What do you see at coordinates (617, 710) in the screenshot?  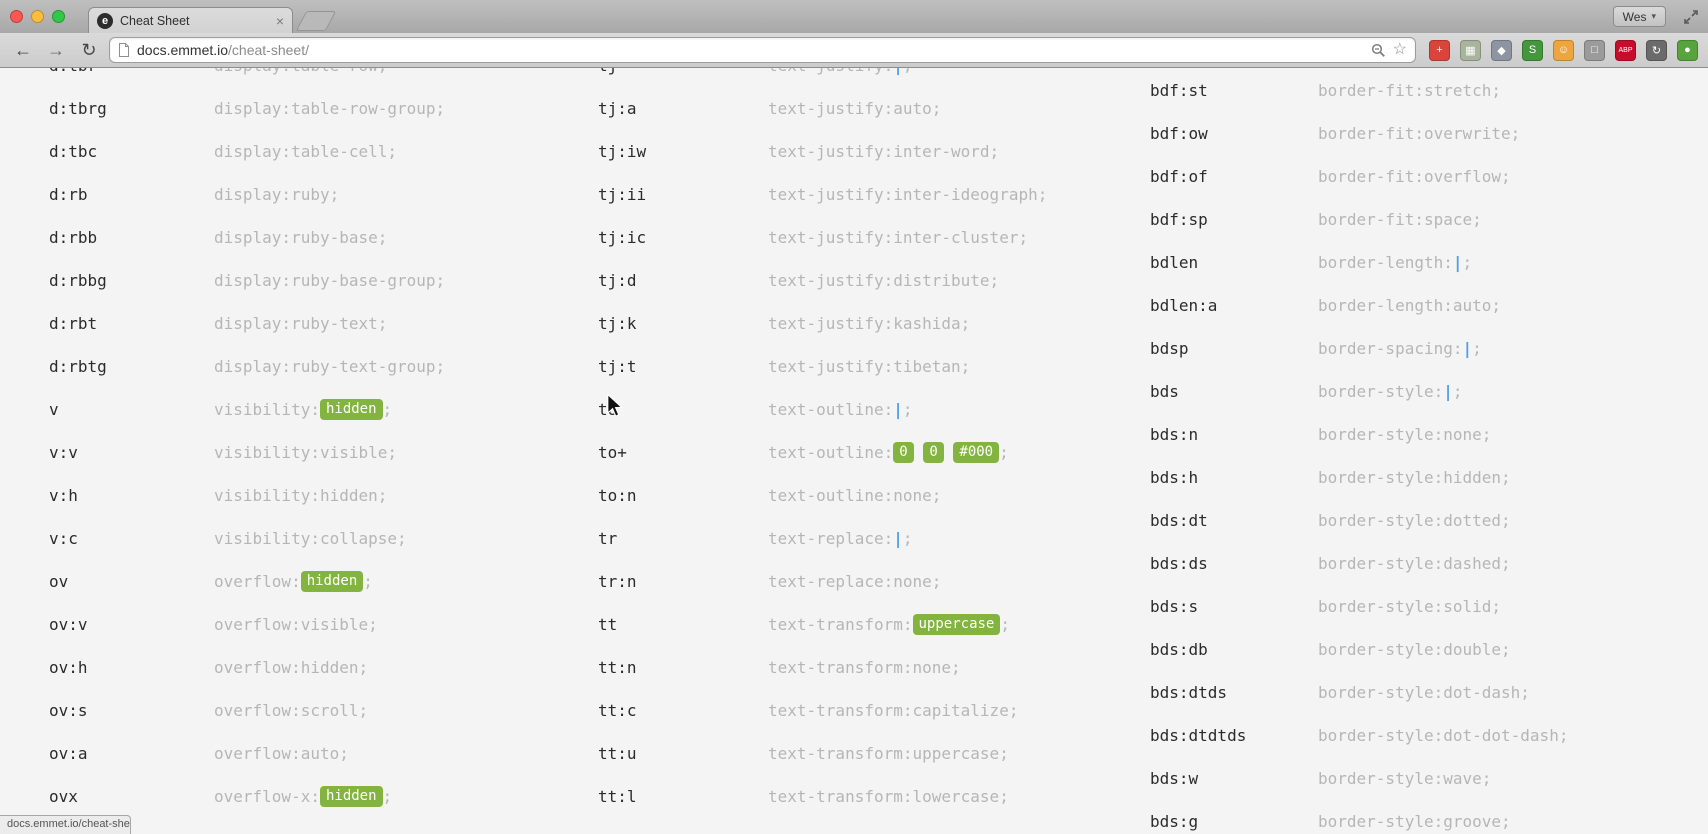 I see `abbreviation: tt:c` at bounding box center [617, 710].